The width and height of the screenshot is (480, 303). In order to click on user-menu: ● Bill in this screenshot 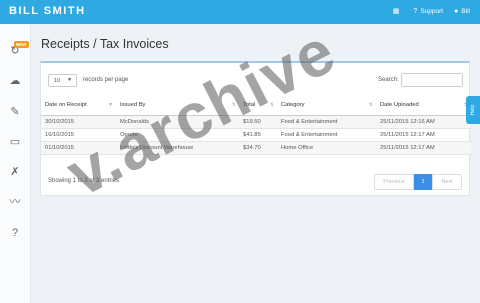, I will do `click(462, 11)`.